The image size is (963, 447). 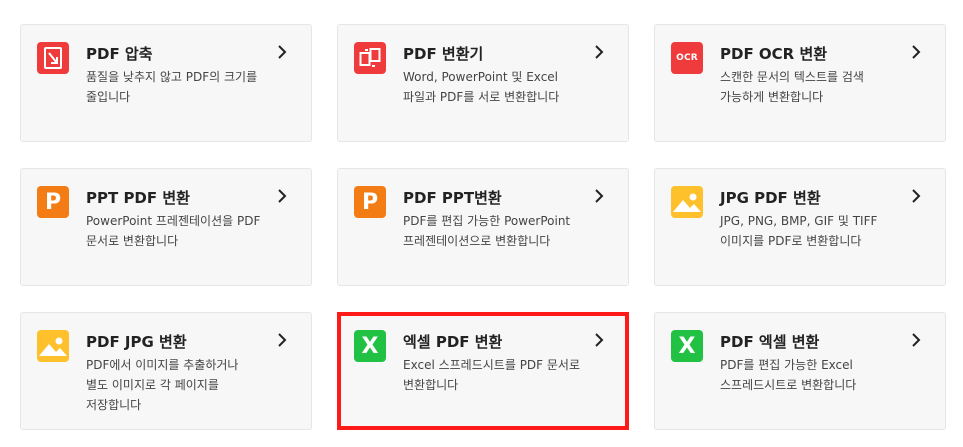 I want to click on ocr-icon-label: OCR, so click(x=687, y=58).